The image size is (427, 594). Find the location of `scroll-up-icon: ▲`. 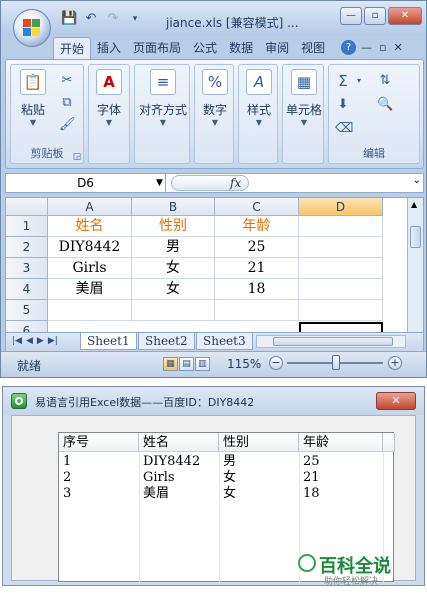

scroll-up-icon: ▲ is located at coordinates (414, 204).